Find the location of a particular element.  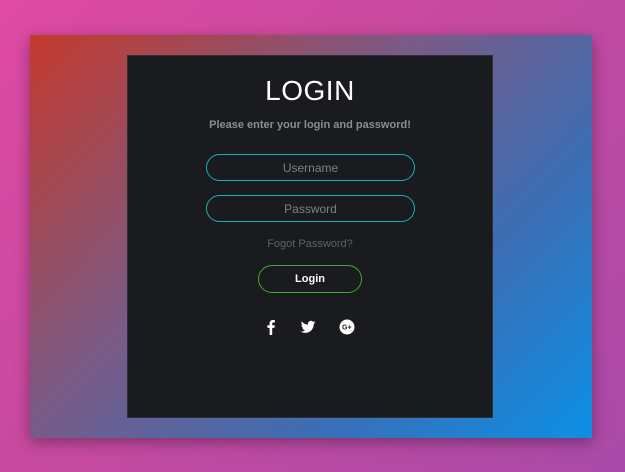

social-login-row: G+ is located at coordinates (310, 327).